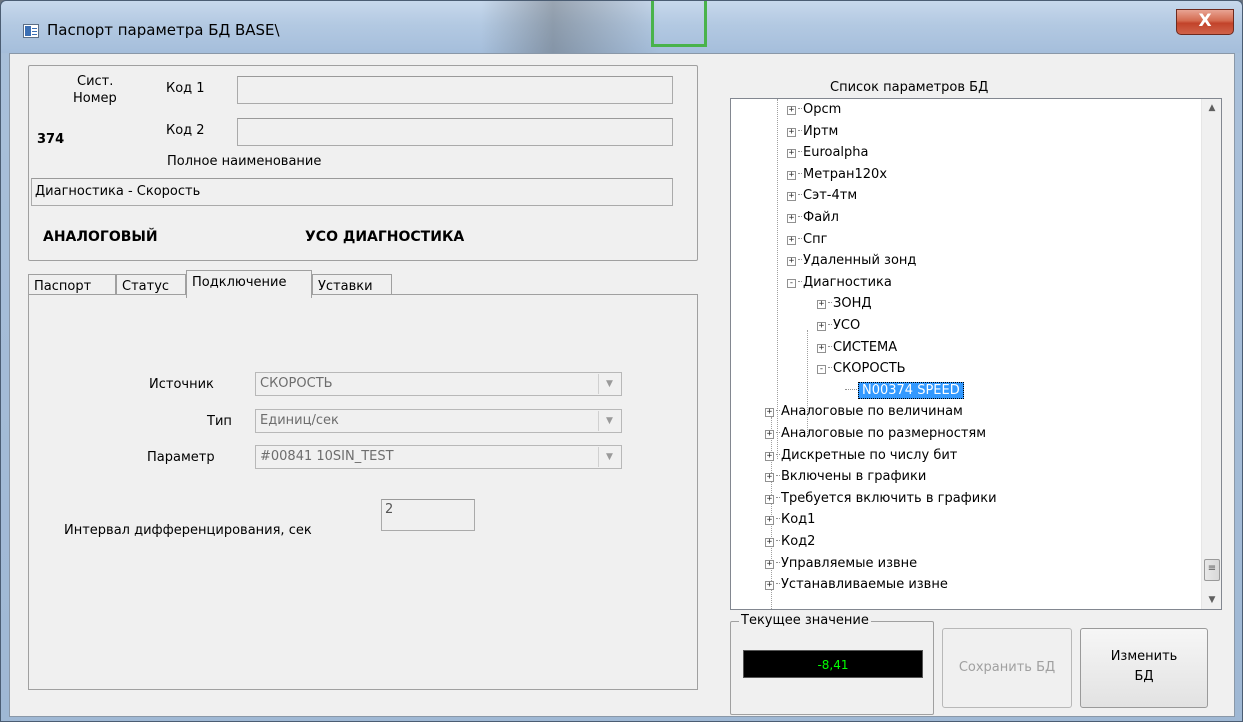 The image size is (1243, 722). I want to click on tree-node: + Управляемые извне, so click(841, 563).